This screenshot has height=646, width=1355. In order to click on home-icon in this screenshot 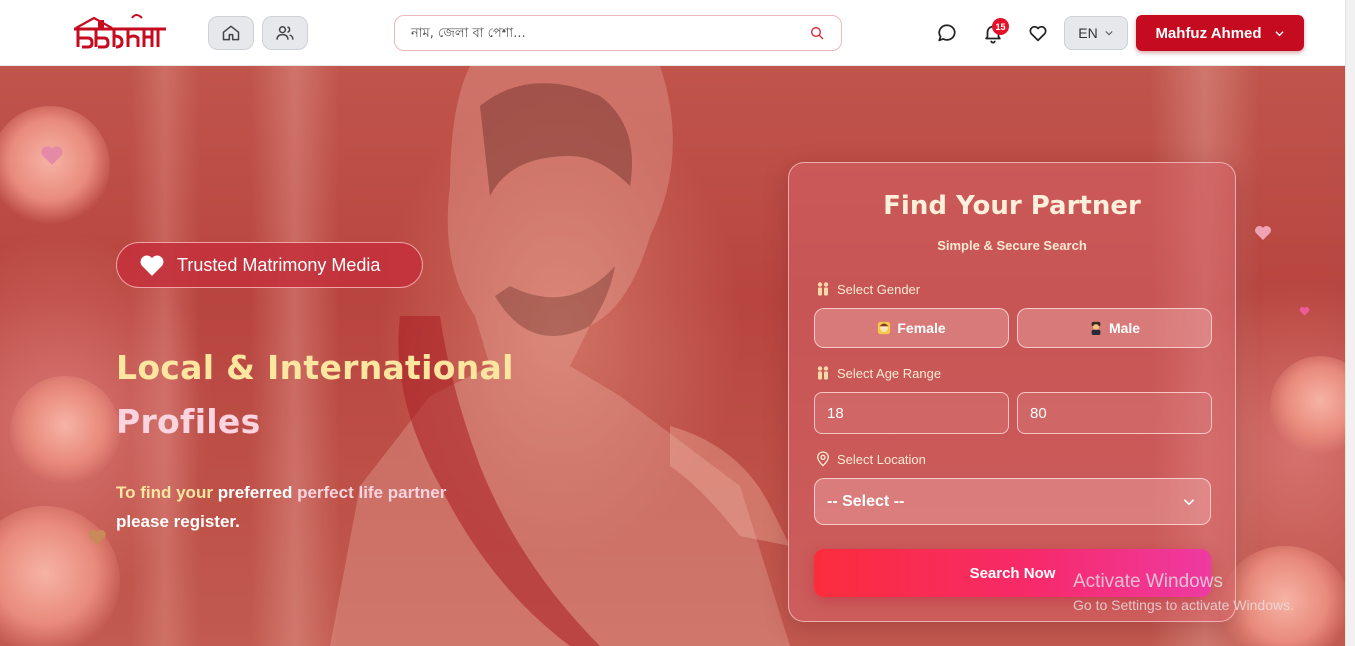, I will do `click(231, 33)`.